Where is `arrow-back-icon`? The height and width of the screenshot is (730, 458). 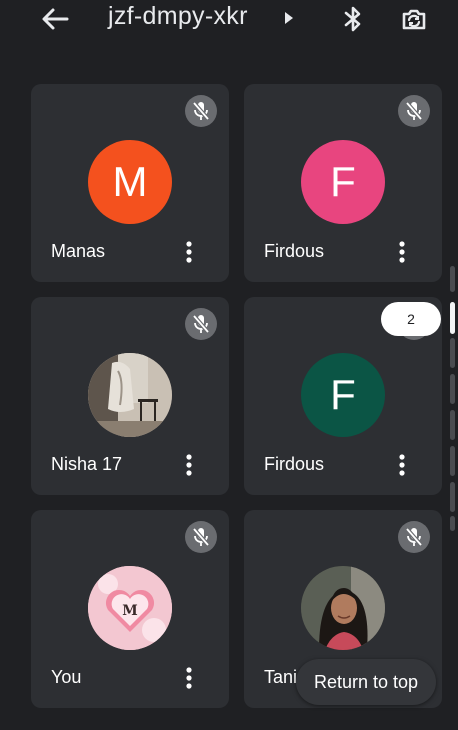
arrow-back-icon is located at coordinates (55, 19).